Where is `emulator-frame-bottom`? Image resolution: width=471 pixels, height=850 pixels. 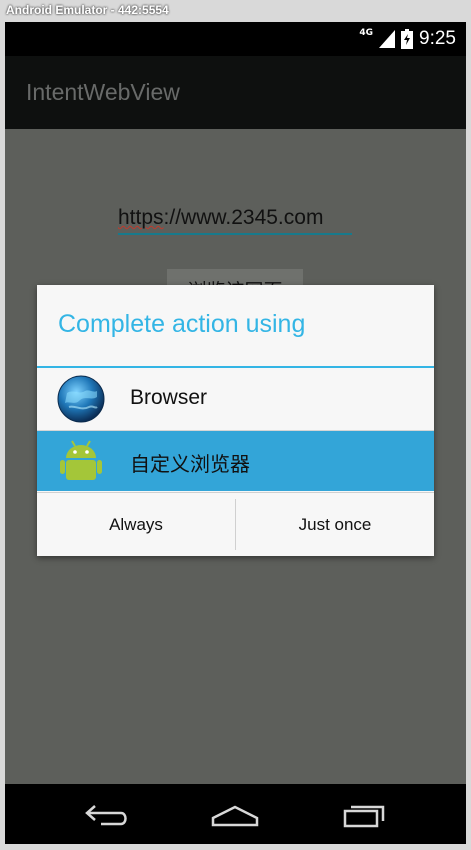
emulator-frame-bottom is located at coordinates (235, 847).